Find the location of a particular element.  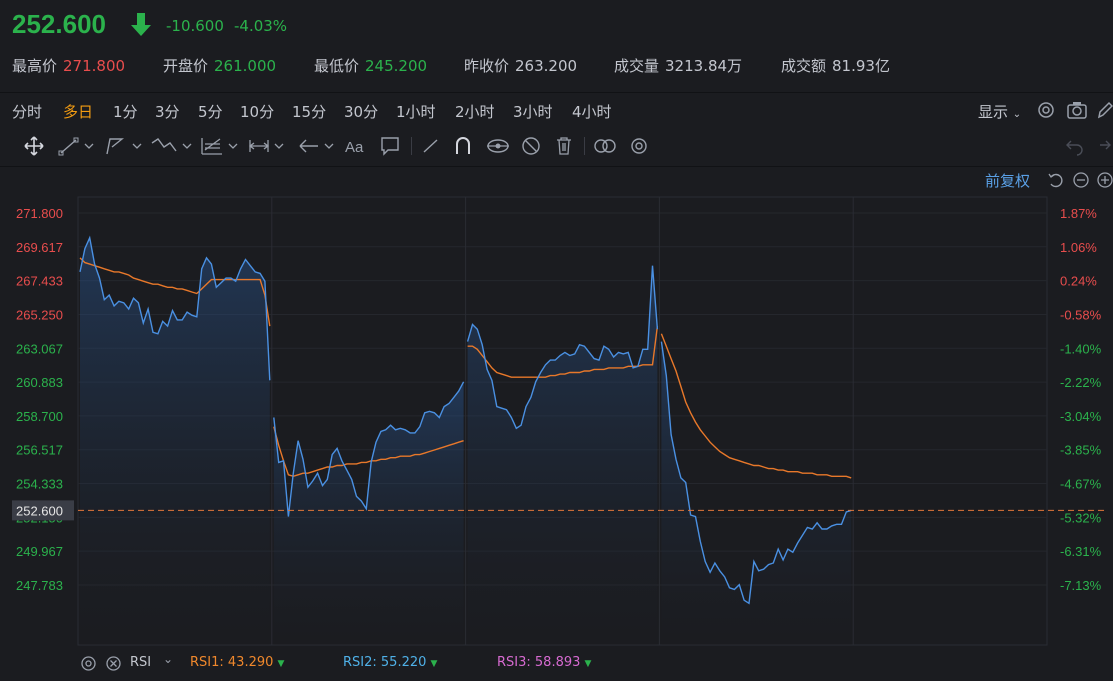

gear-icon is located at coordinates (88, 663).